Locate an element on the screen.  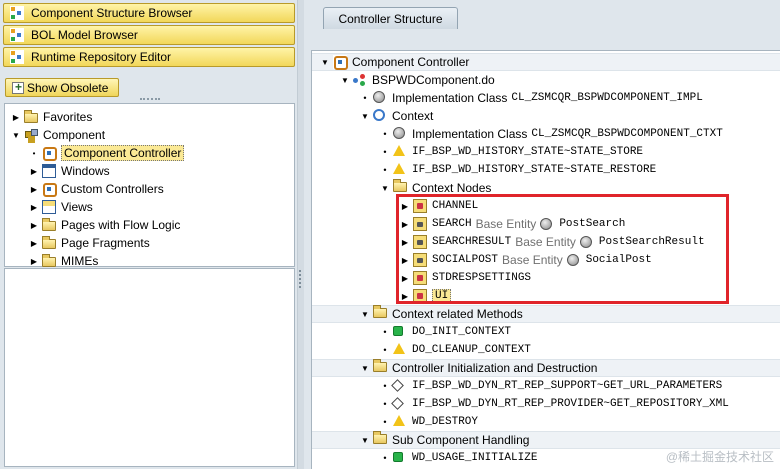
base-entity-name: PostSearch is located at coordinates (592, 224).